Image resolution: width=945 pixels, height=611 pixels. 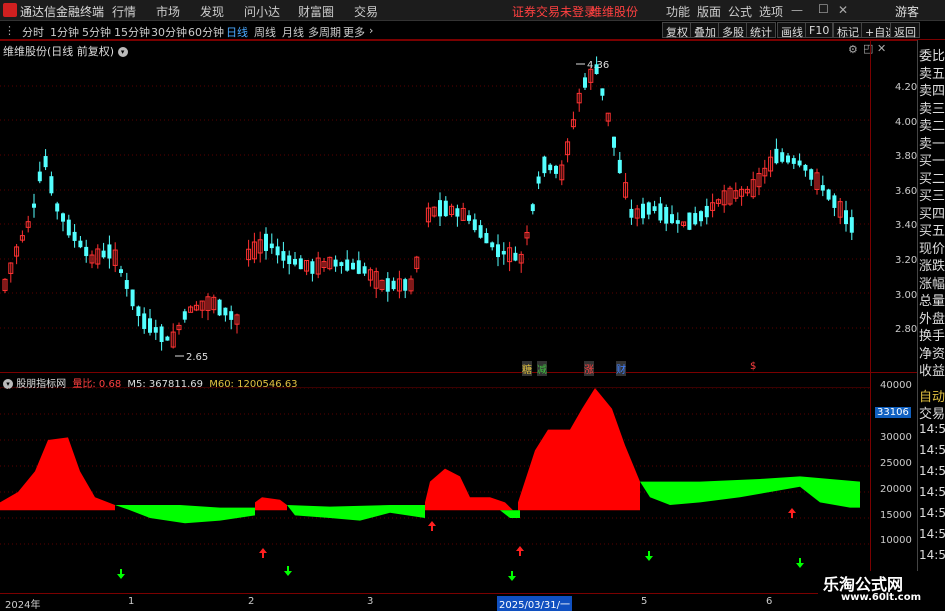 I want to click on period-15min: 15分钟, so click(x=132, y=32).